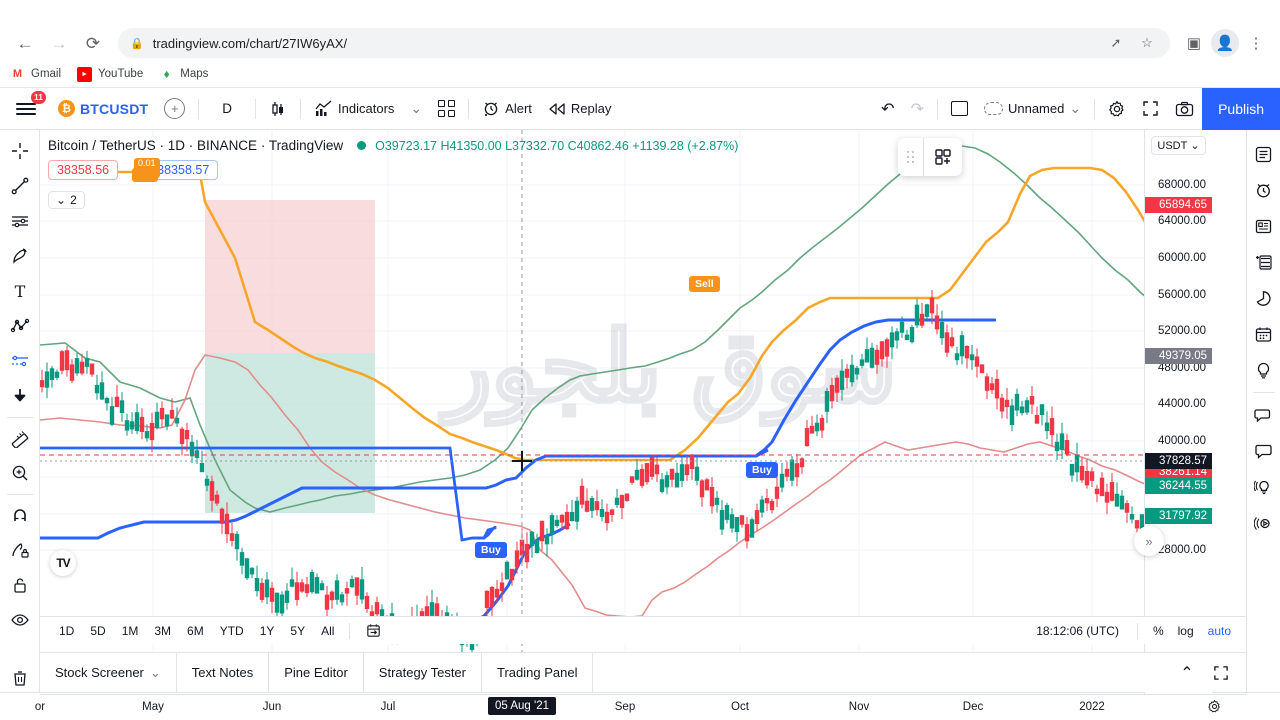  Describe the element at coordinates (1221, 673) in the screenshot. I see `expand-panel-icon` at that location.